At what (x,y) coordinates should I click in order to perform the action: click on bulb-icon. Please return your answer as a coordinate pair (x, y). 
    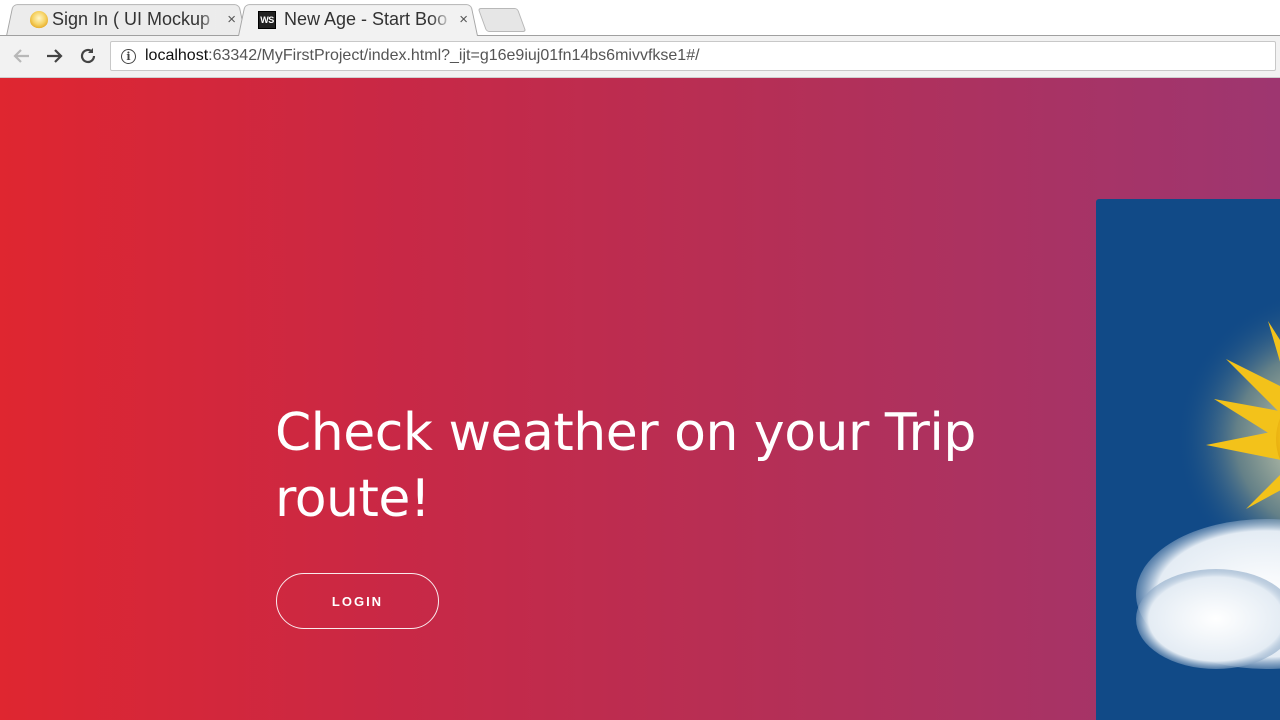
    Looking at the image, I should click on (39, 20).